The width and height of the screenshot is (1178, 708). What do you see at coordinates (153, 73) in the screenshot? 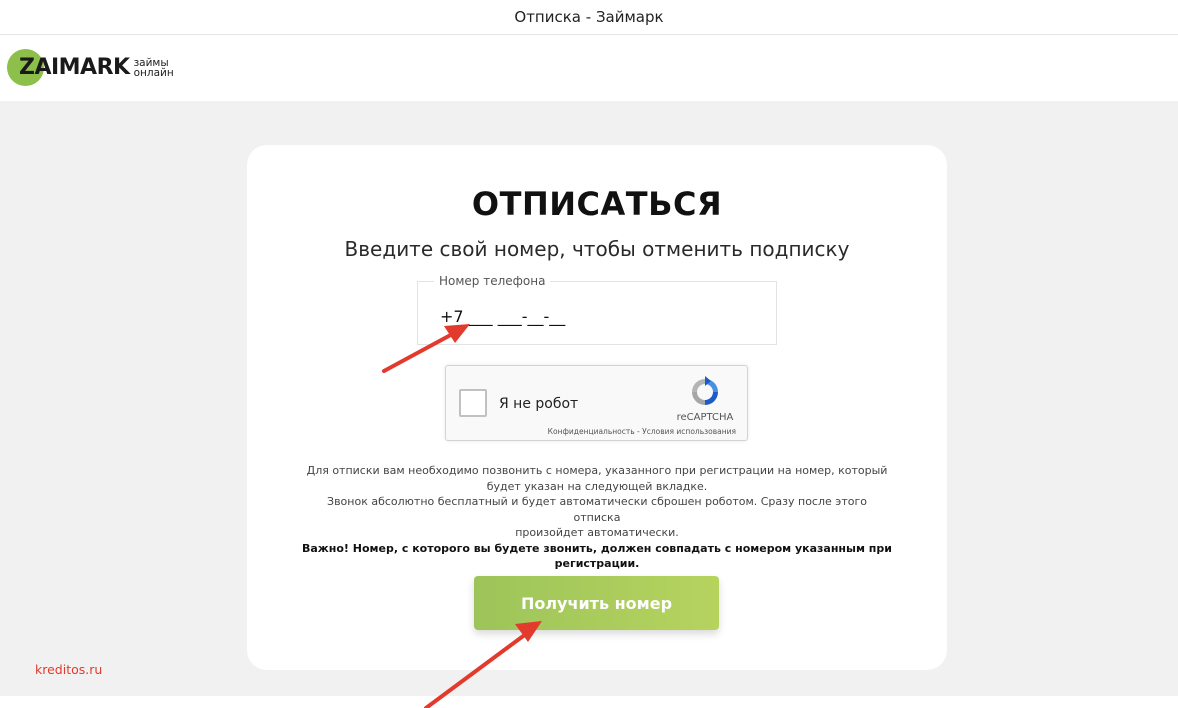
I see `logo-tagline-line2: онлайн` at bounding box center [153, 73].